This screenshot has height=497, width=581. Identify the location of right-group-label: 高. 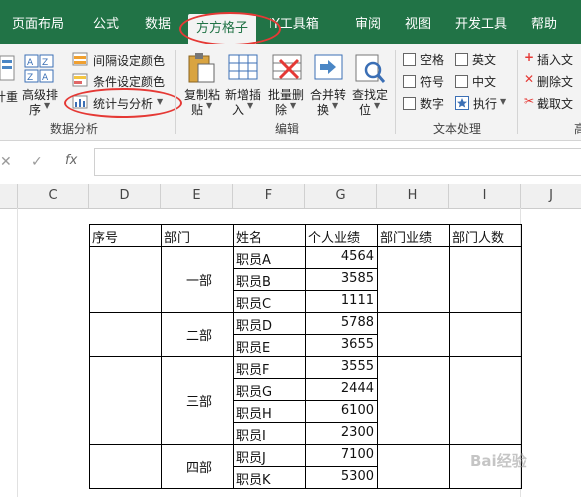
(577, 129).